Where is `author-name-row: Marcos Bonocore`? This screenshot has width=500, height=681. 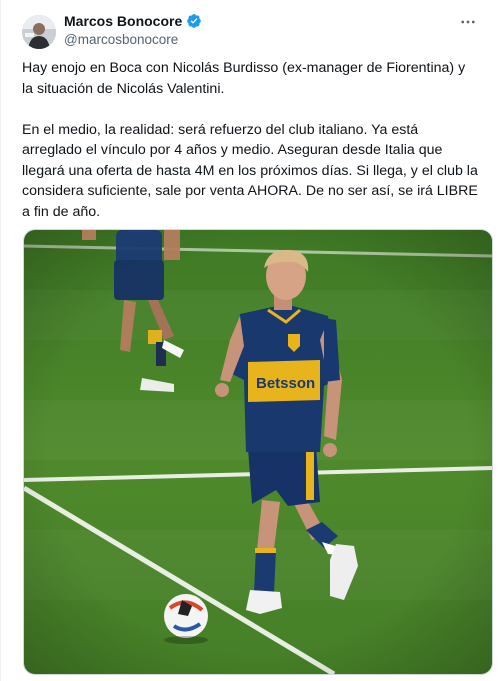
author-name-row: Marcos Bonocore is located at coordinates (133, 21).